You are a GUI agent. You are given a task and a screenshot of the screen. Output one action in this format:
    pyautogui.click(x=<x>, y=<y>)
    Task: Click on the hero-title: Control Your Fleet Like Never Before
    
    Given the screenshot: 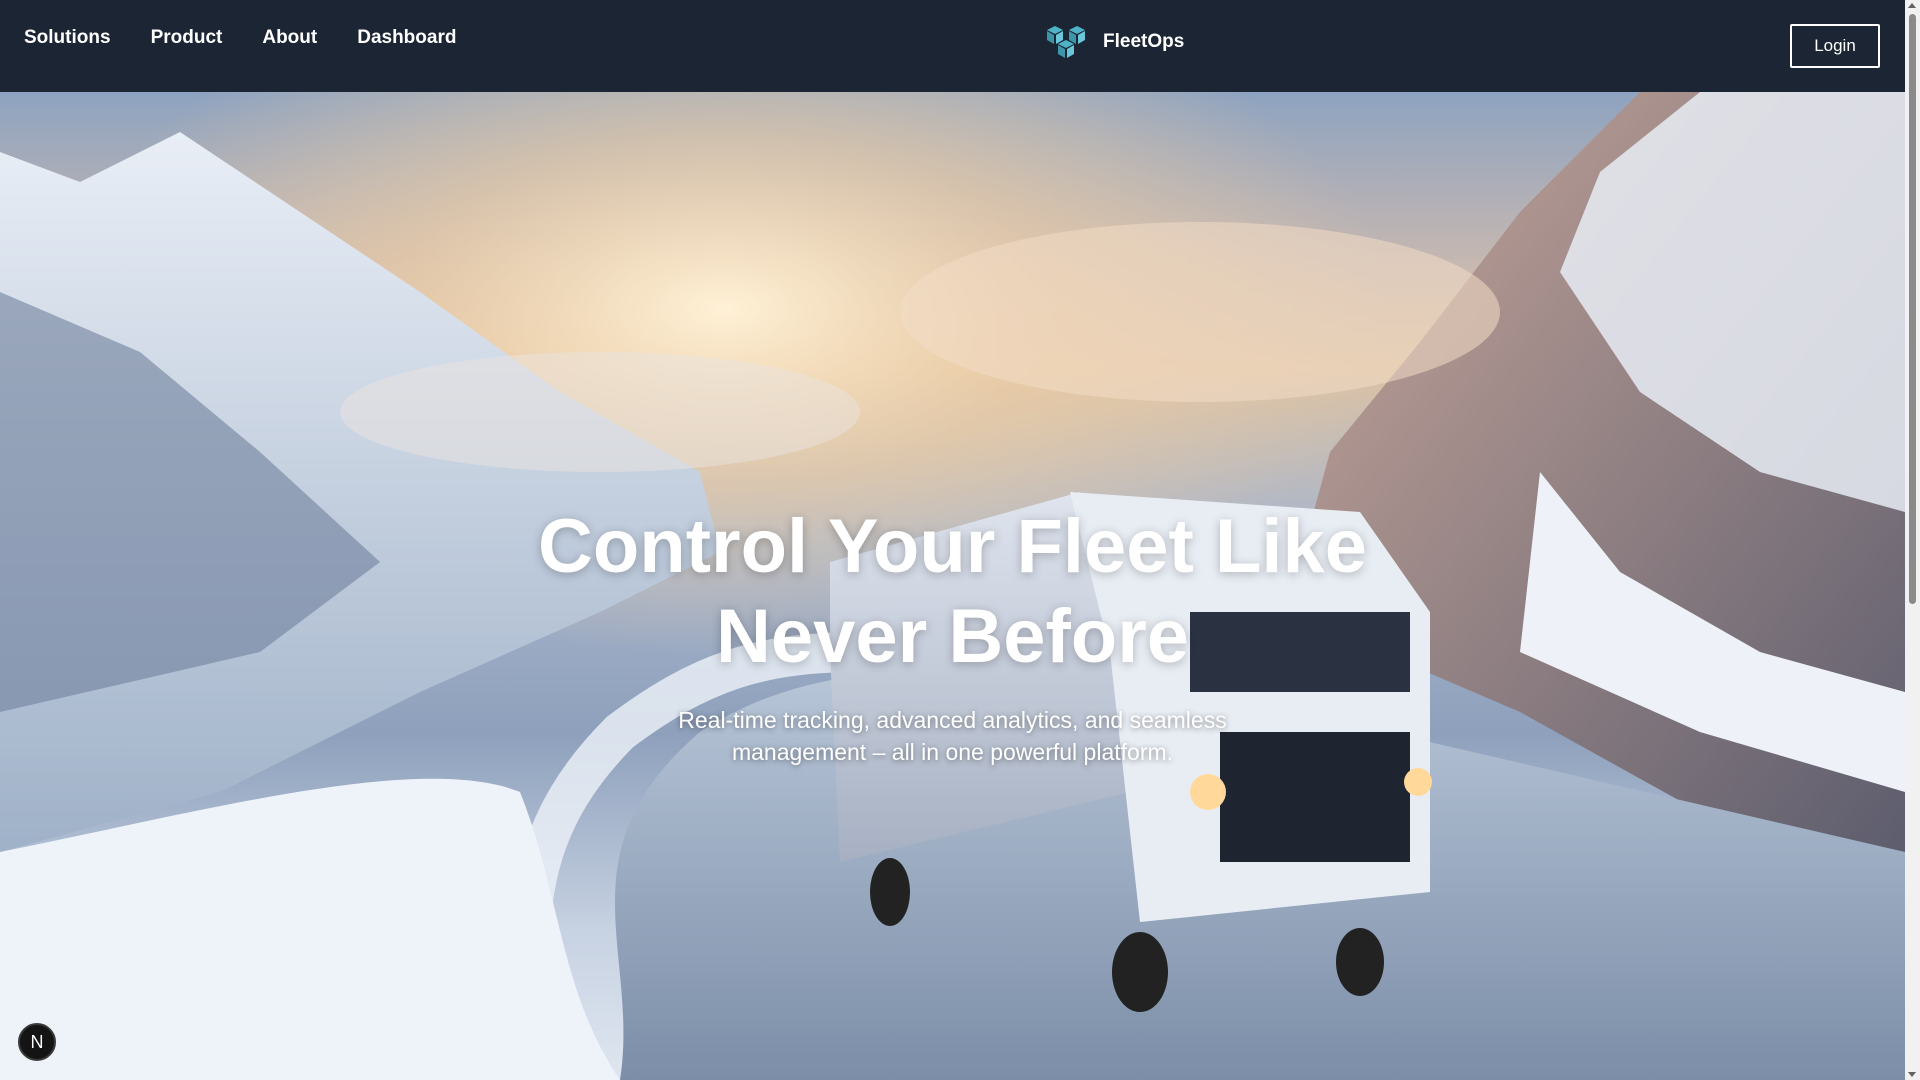 What is the action you would take?
    pyautogui.click(x=952, y=591)
    